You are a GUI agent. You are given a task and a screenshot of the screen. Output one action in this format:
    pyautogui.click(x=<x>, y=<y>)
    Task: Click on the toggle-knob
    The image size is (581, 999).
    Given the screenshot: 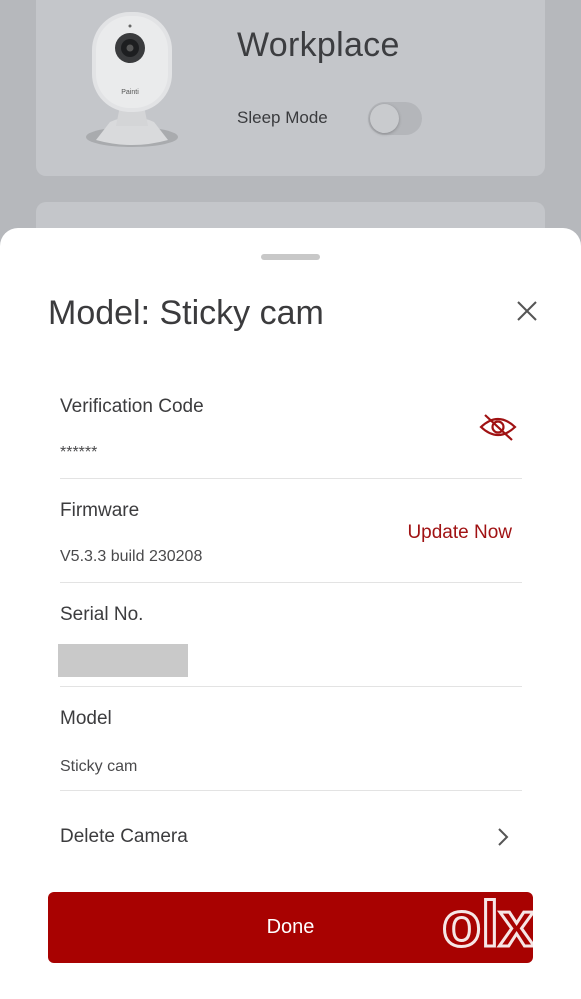 What is the action you would take?
    pyautogui.click(x=384, y=118)
    